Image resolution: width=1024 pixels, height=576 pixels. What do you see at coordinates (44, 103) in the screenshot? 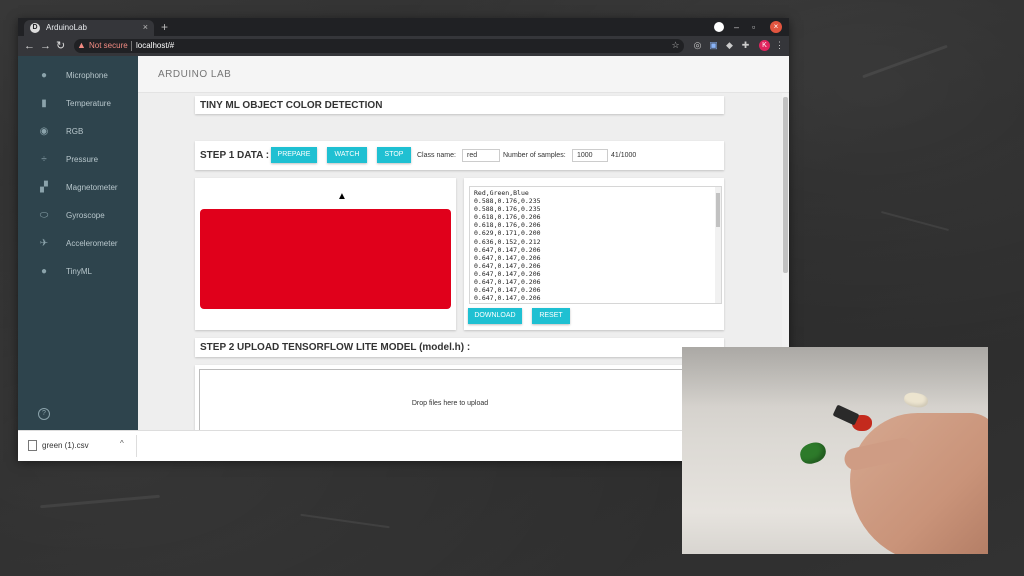
I see `thermometer-icon: ▮` at bounding box center [44, 103].